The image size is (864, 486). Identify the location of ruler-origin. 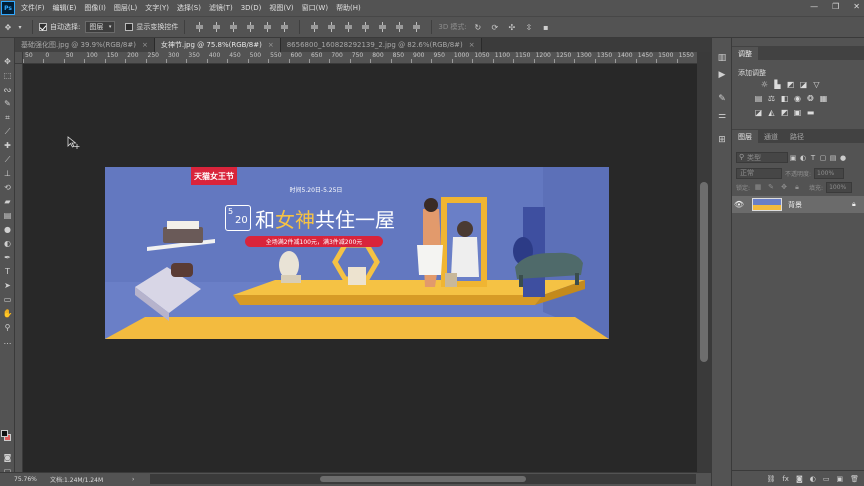
(19, 58).